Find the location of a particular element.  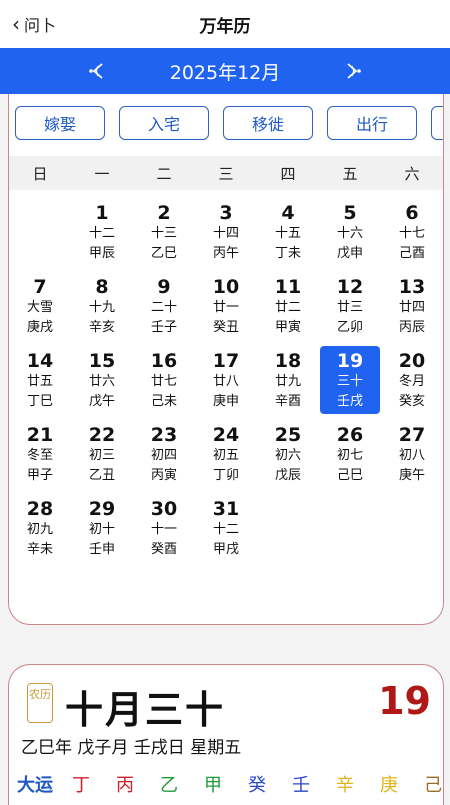

day-cell: 11 廿二甲寅 is located at coordinates (288, 306).